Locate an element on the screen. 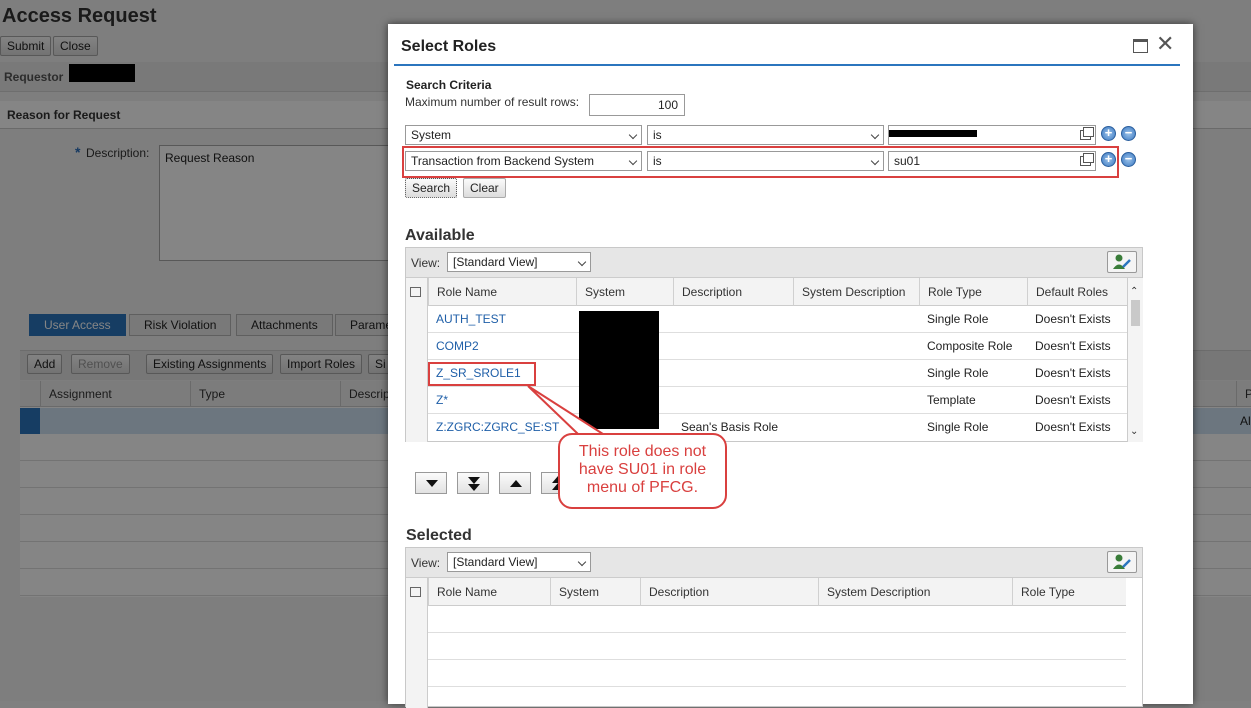  move-down-button is located at coordinates (431, 483).